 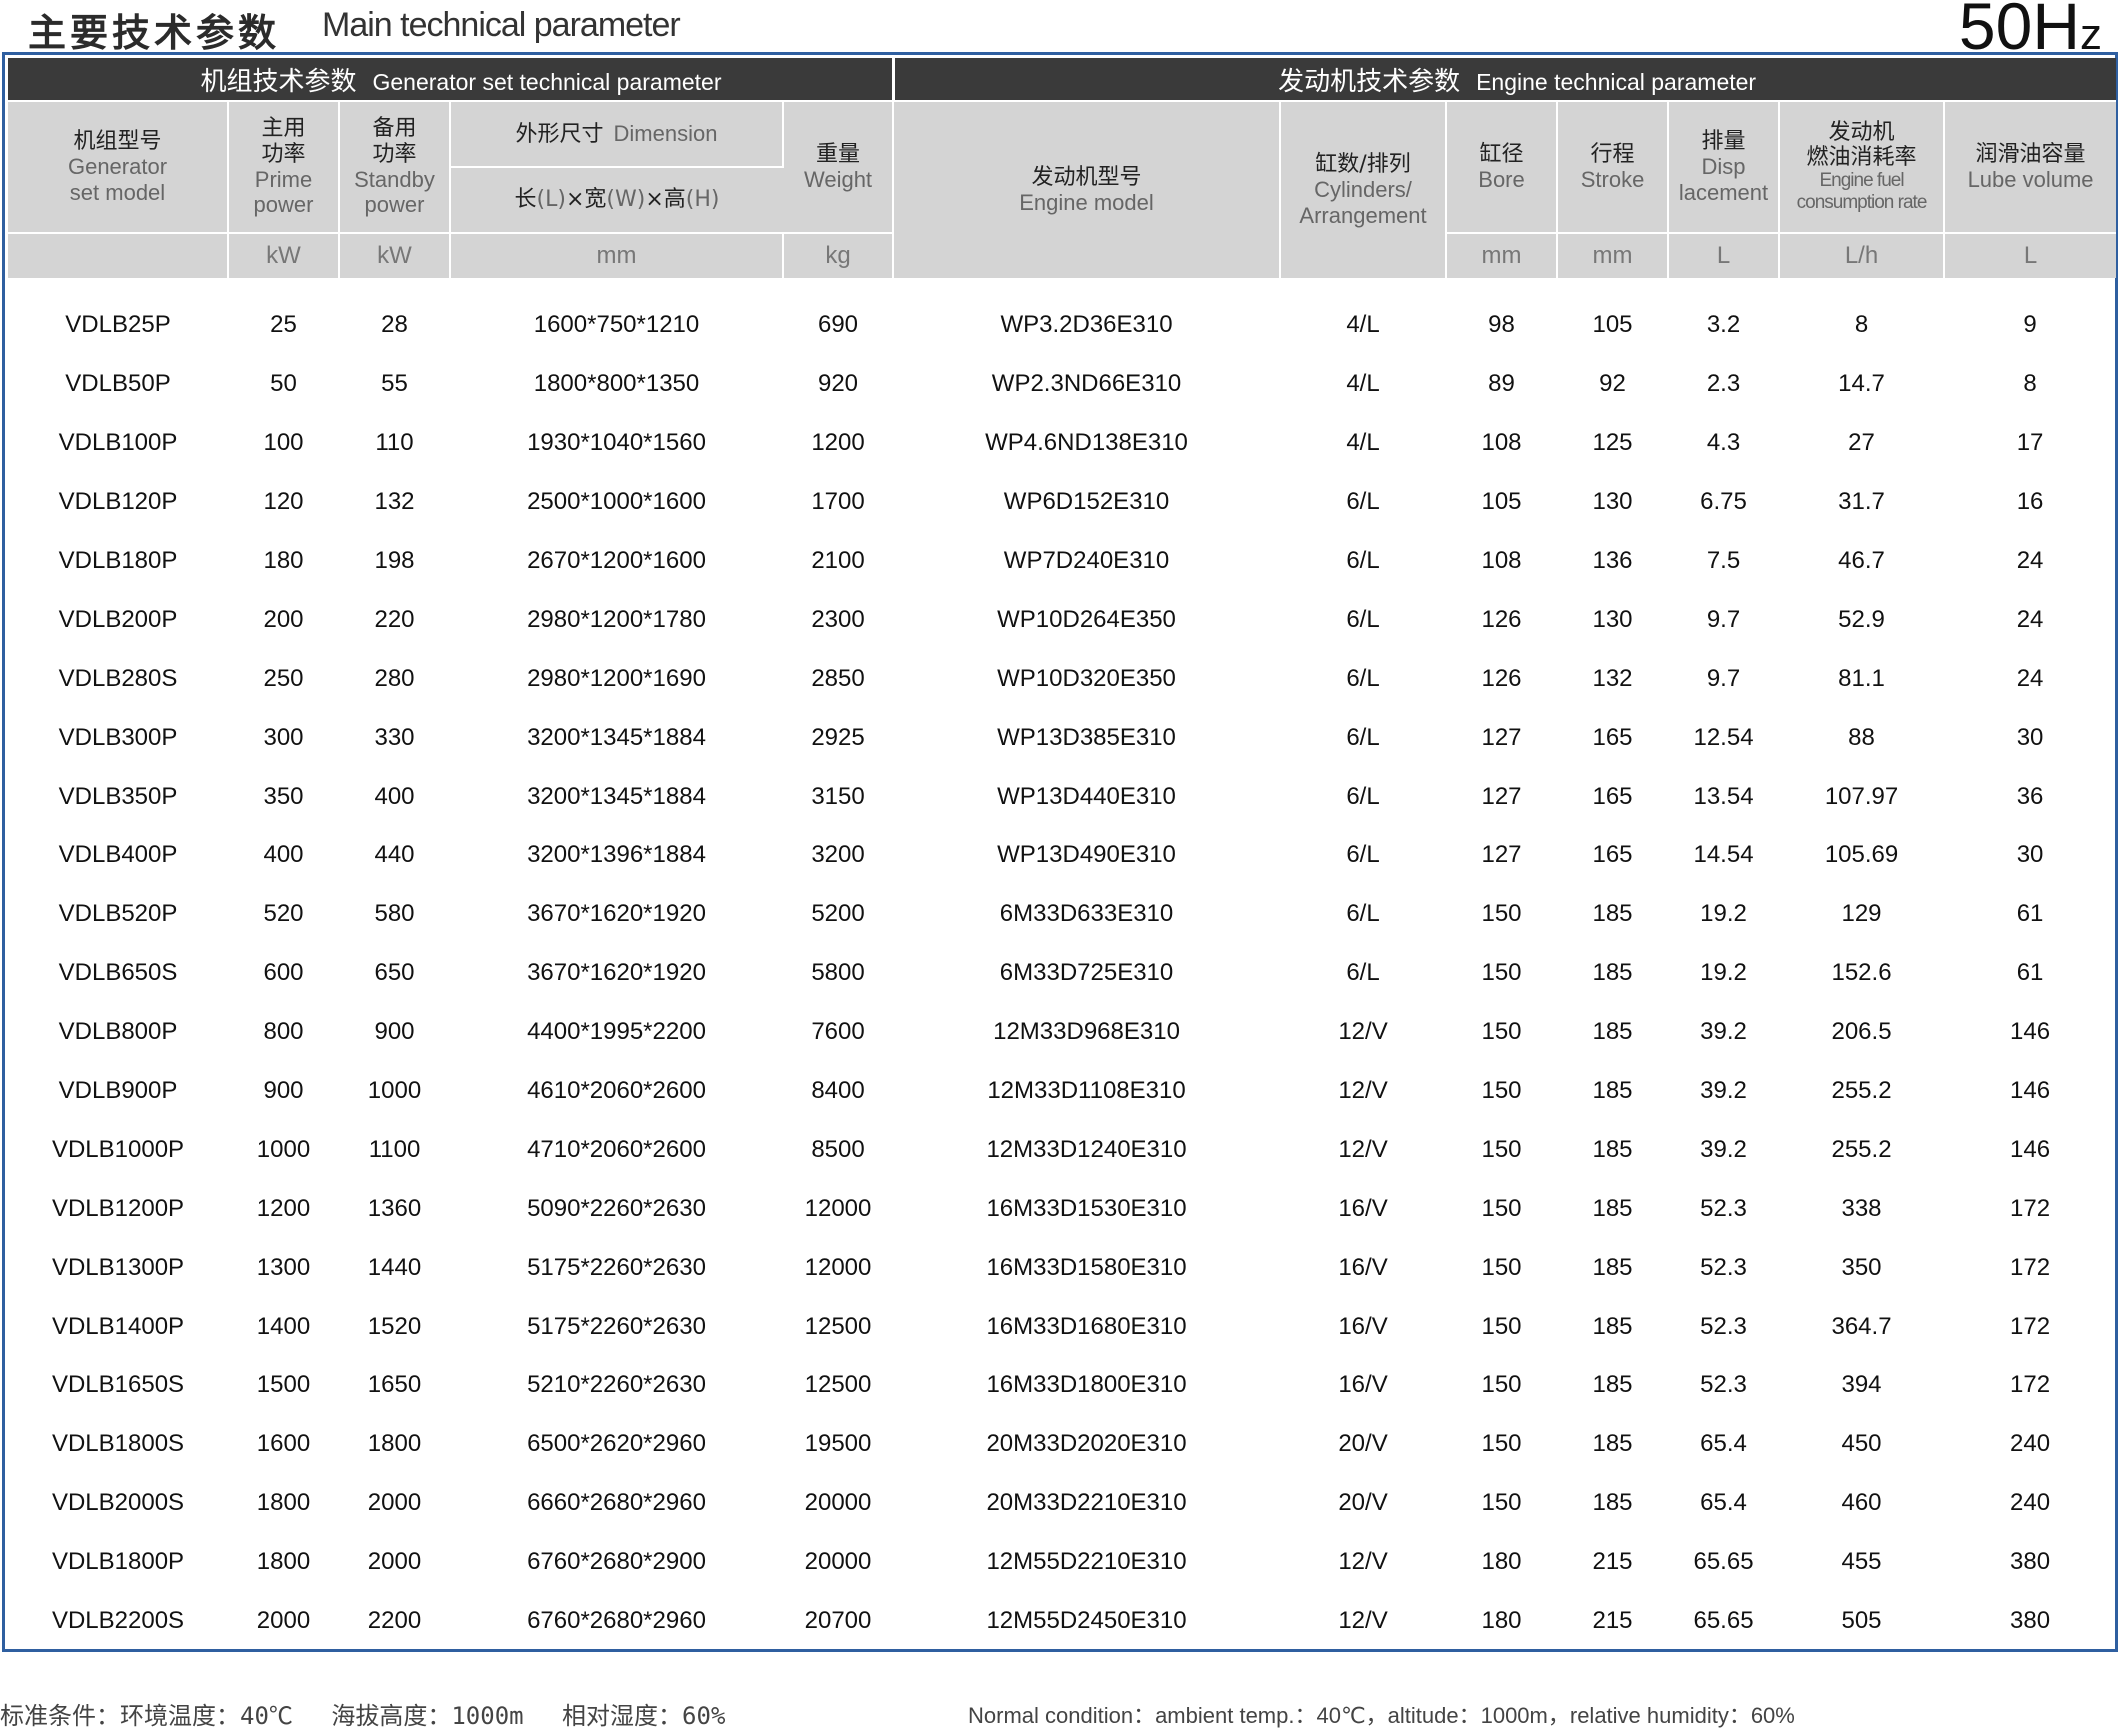 What do you see at coordinates (394, 1267) in the screenshot?
I see `cell-standby-power: 1440` at bounding box center [394, 1267].